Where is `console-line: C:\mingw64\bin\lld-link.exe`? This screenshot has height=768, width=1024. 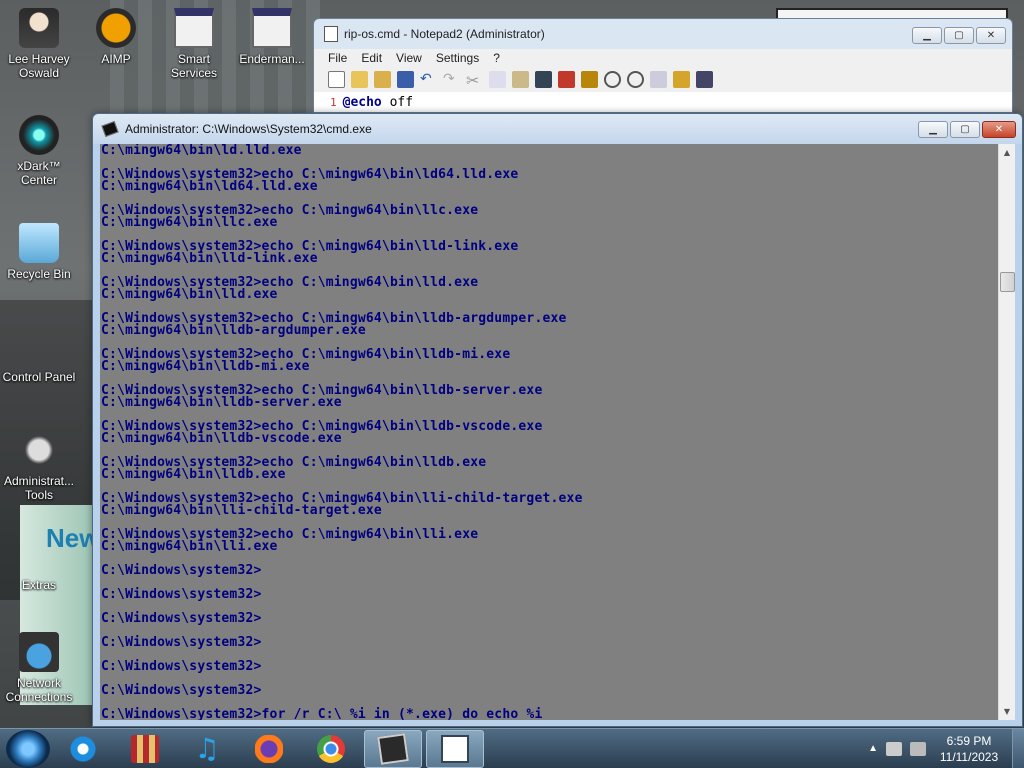
console-line: C:\mingw64\bin\lld-link.exe is located at coordinates (209, 258).